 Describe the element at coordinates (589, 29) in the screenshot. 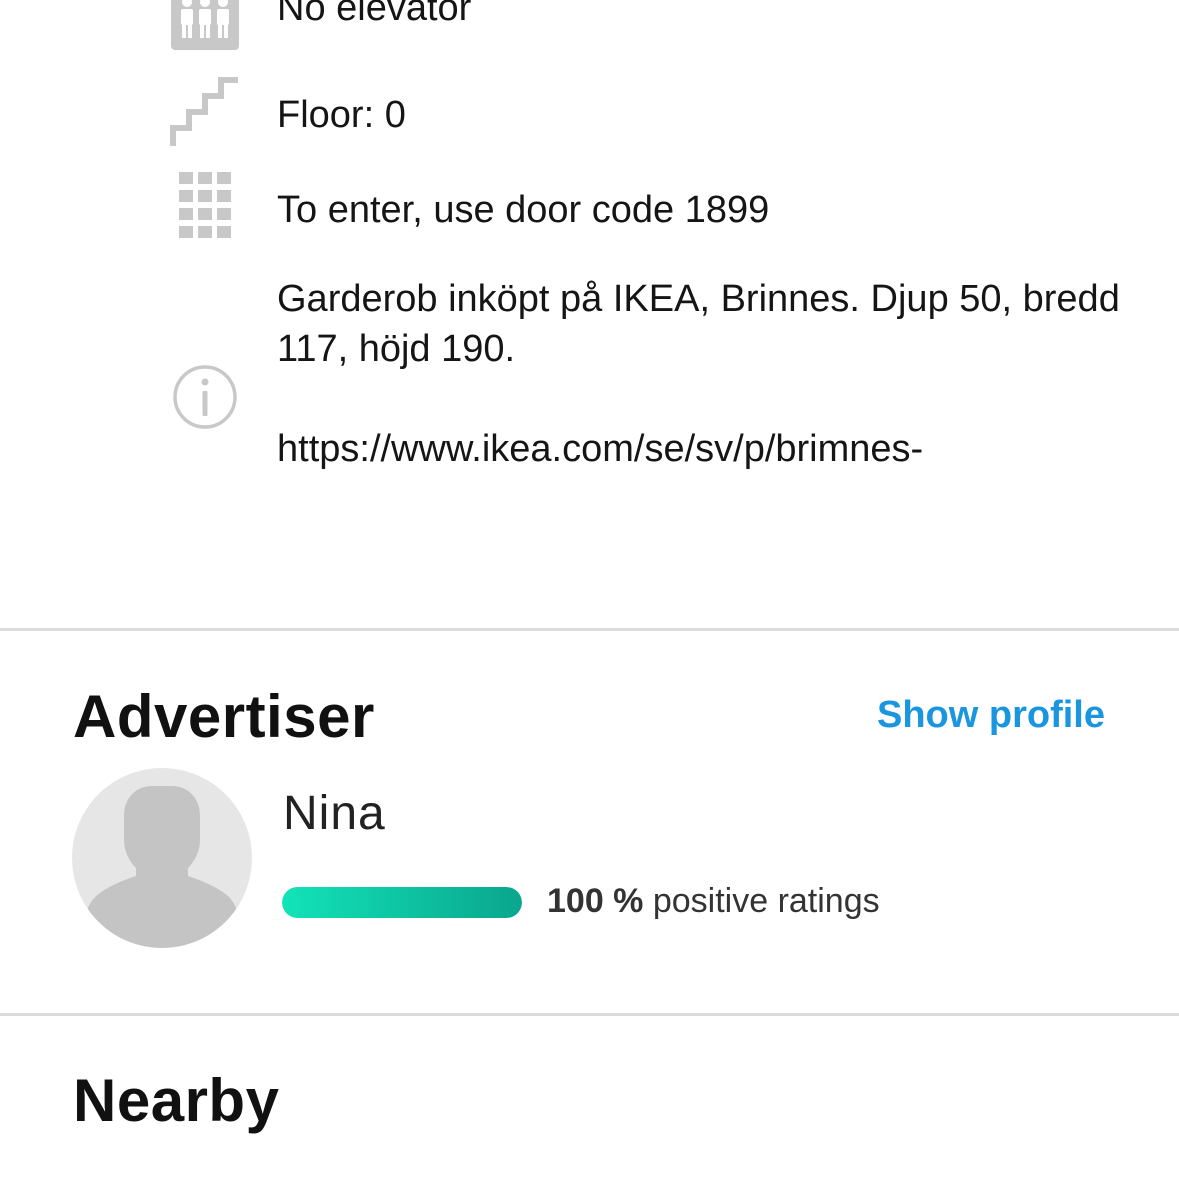

I see `detail-row-elevator: No elevator` at that location.